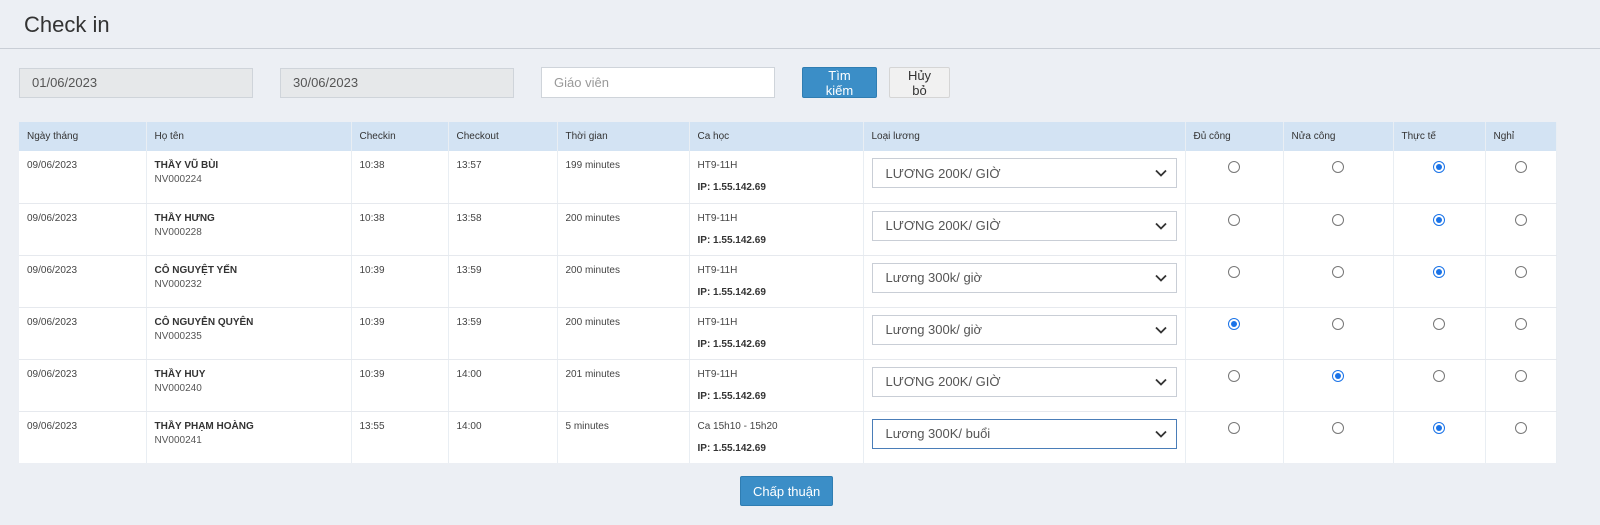 Image resolution: width=1600 pixels, height=525 pixels. I want to click on teacher-name: THẦY HUY, so click(180, 374).